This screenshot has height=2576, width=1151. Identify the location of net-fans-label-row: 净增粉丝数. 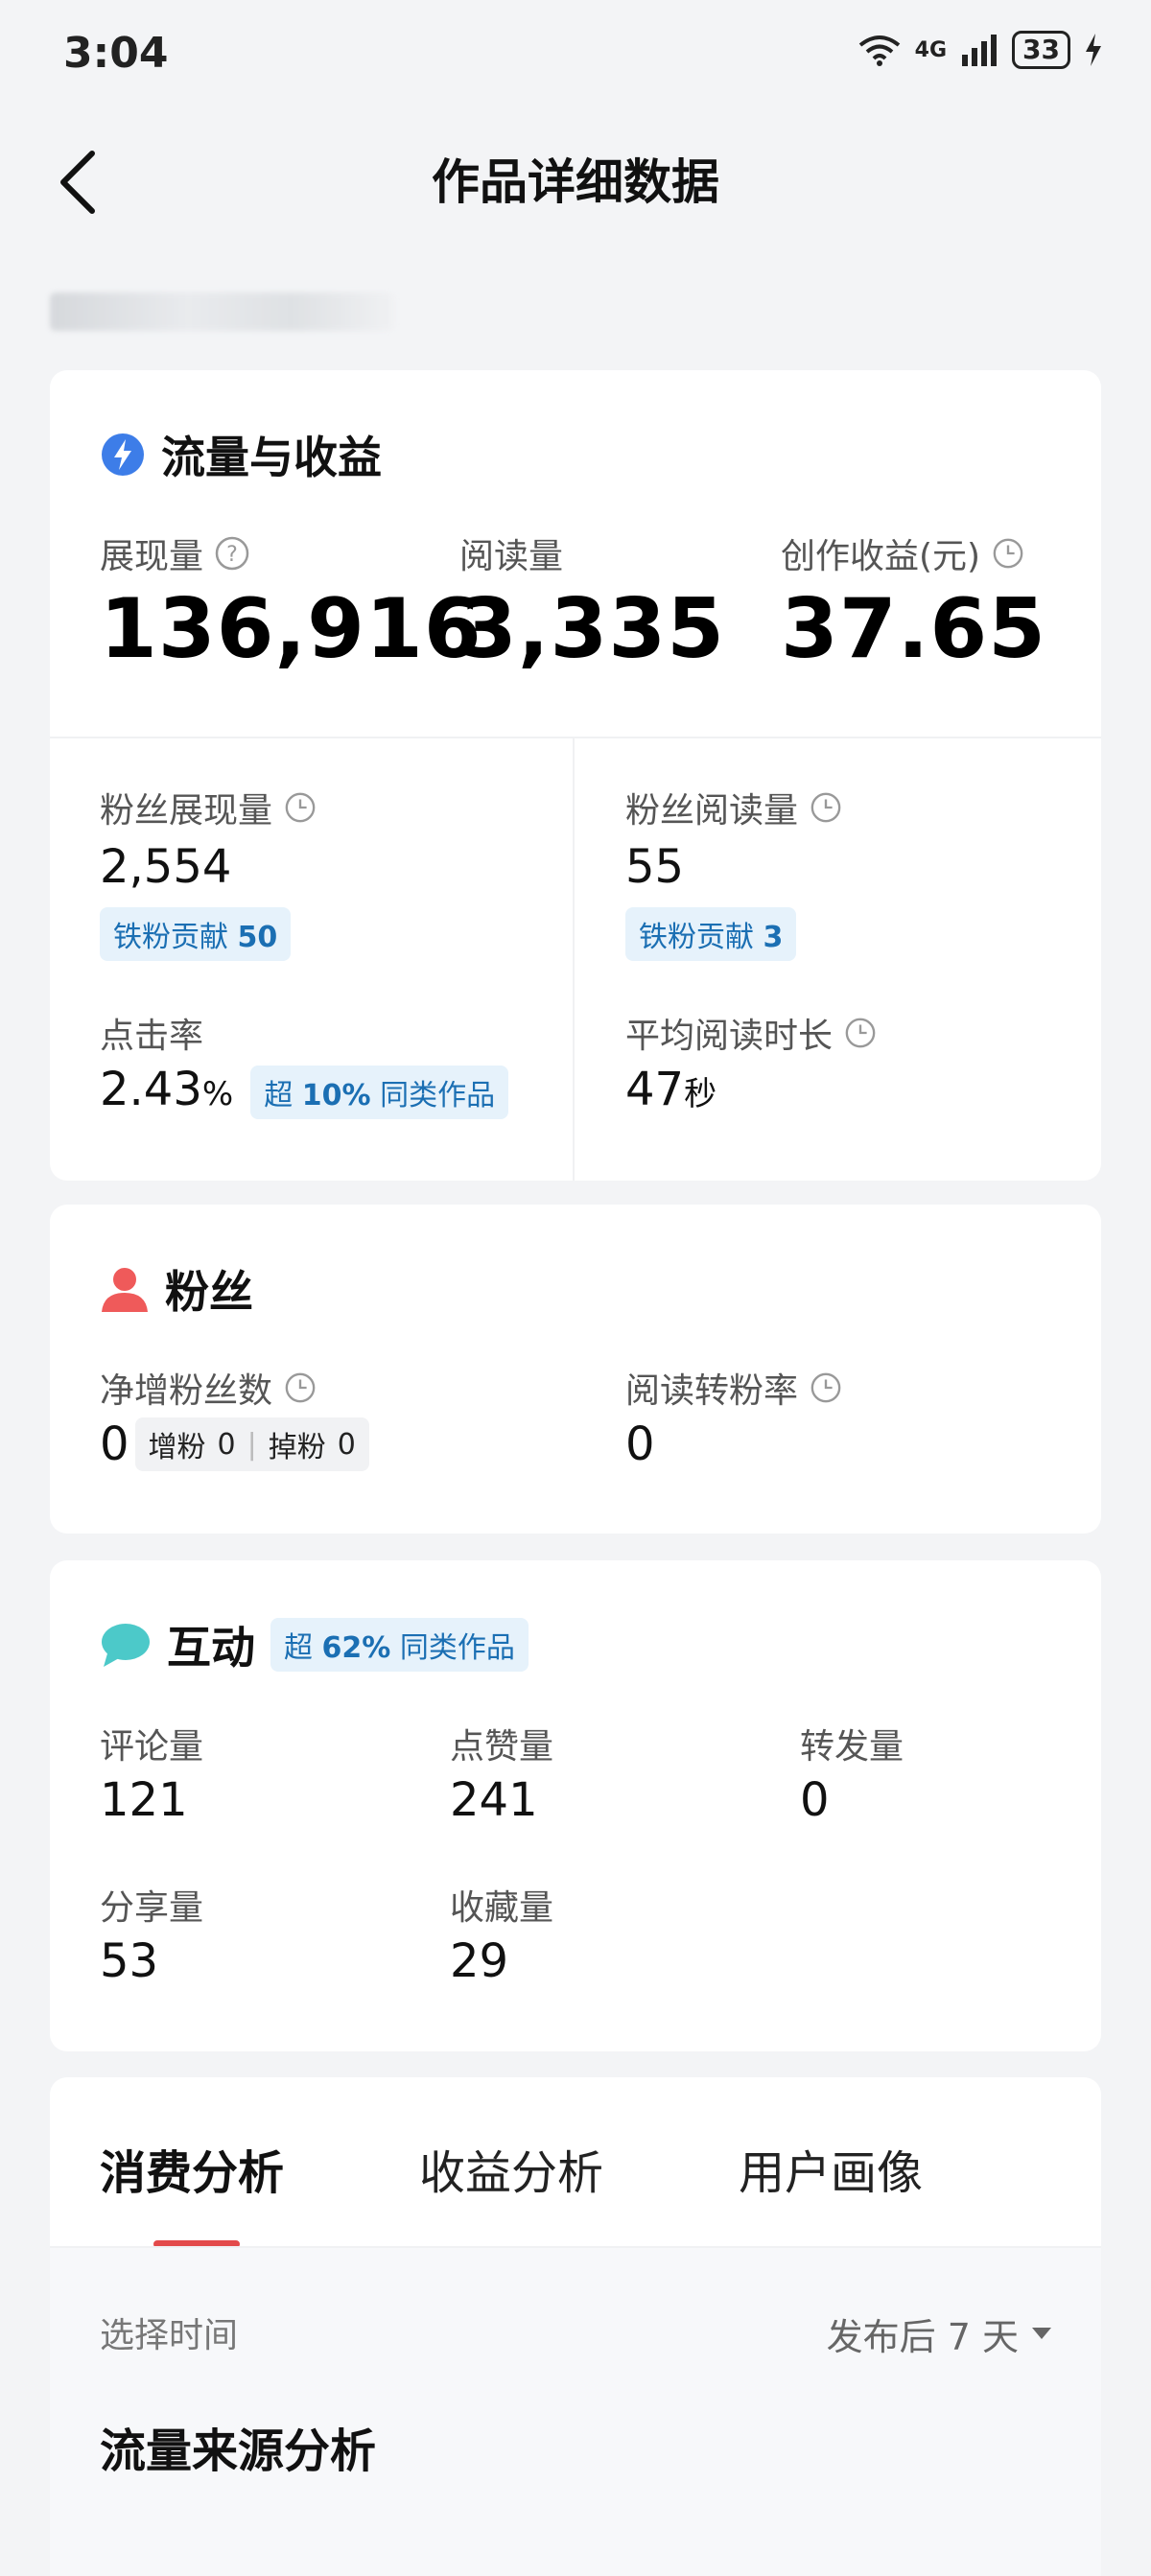
(208, 1388).